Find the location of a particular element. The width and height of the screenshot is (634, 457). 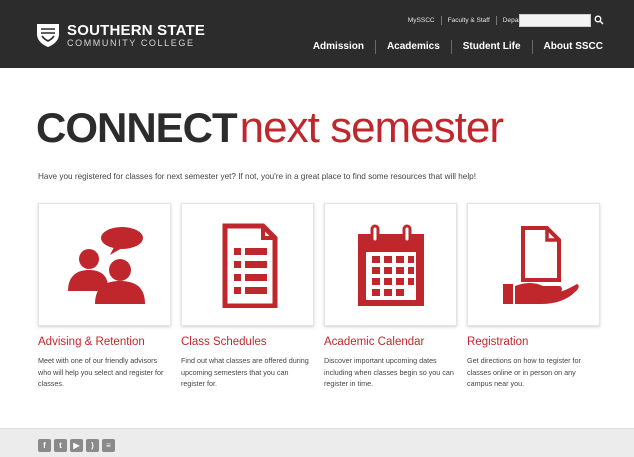

people-chat-icon is located at coordinates (106, 265).